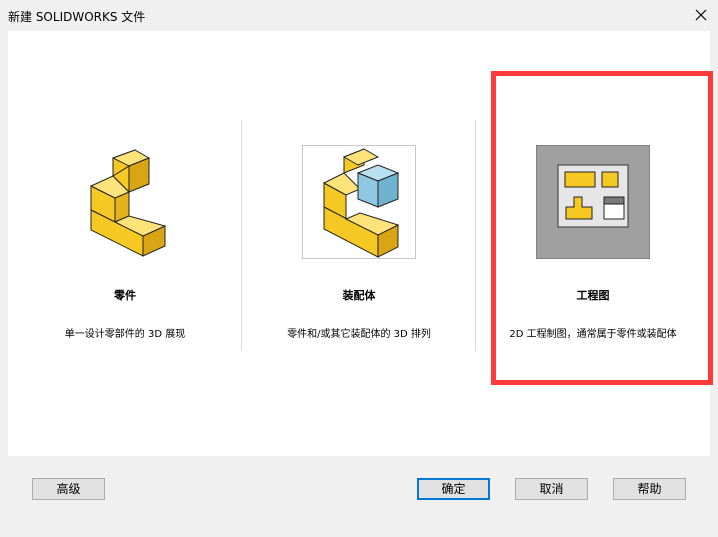  I want to click on close-icon, so click(701, 15).